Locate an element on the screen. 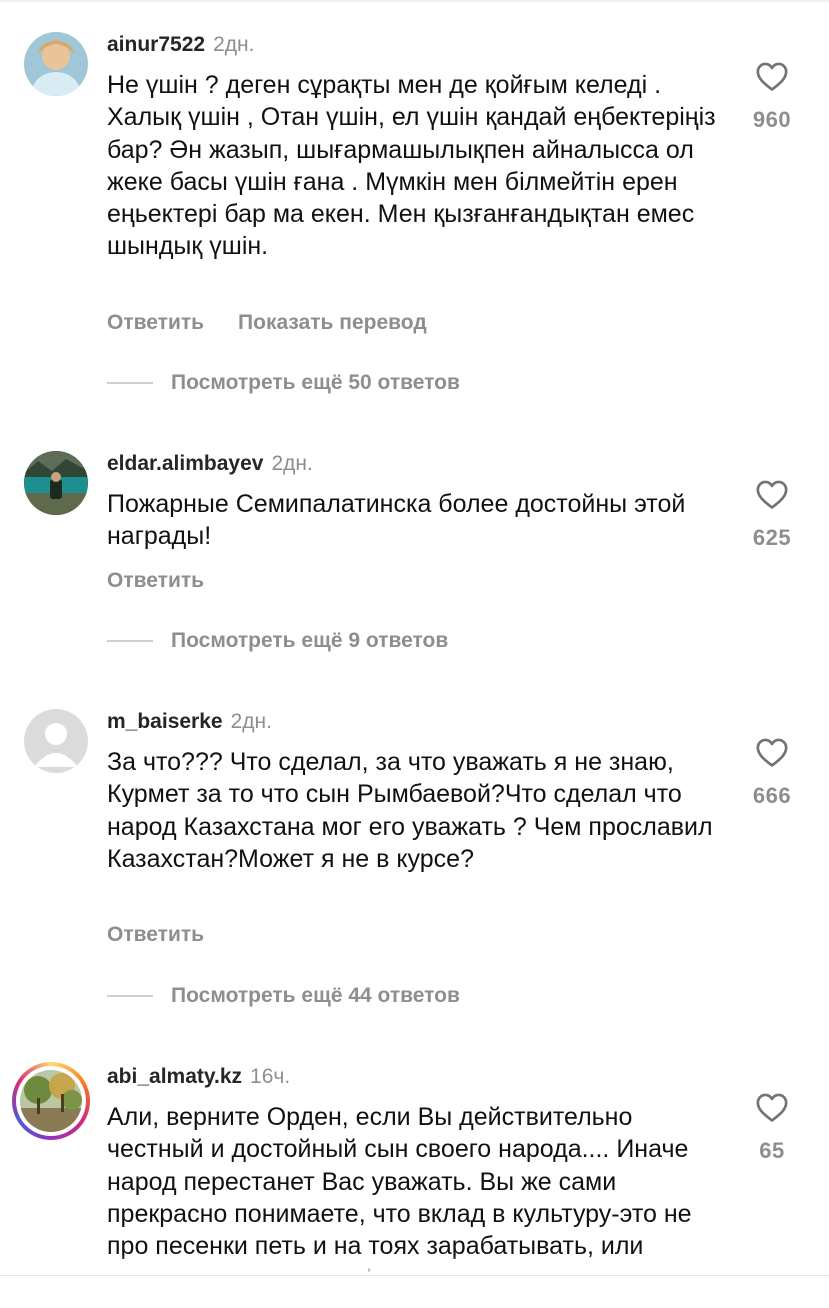 The height and width of the screenshot is (1308, 829). comment-meta: abi_almaty.kz 16ч. is located at coordinates (198, 1077).